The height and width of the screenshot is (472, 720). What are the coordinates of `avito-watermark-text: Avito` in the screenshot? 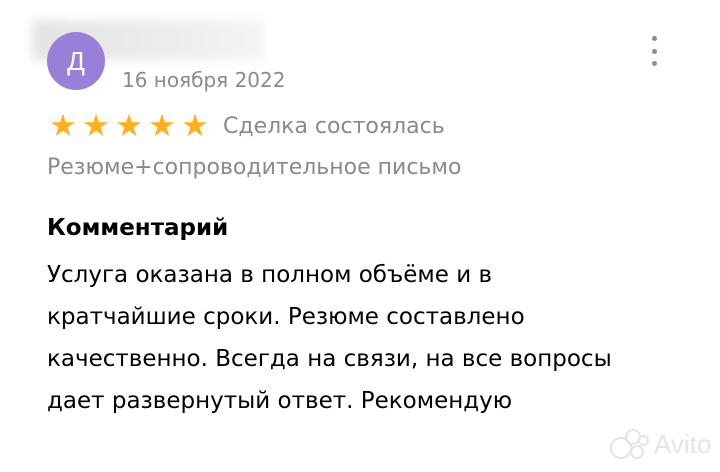 It's located at (683, 443).